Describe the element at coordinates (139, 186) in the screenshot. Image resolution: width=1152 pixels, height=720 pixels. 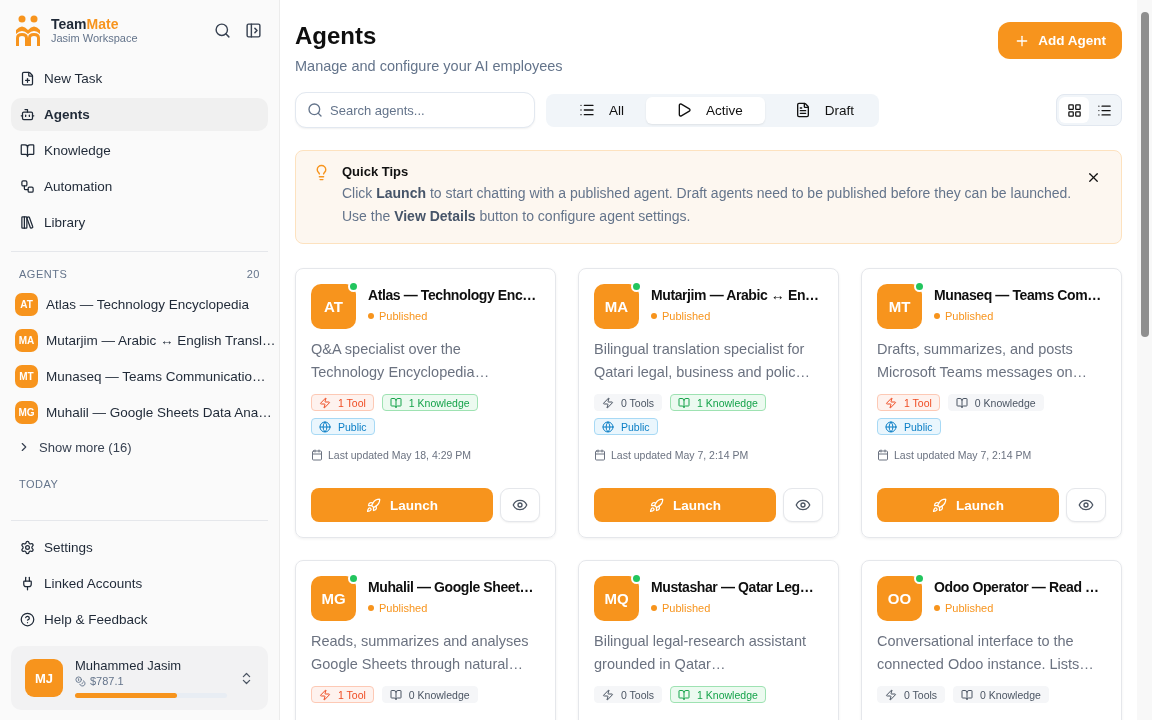
I see `nav-item: Automation` at that location.